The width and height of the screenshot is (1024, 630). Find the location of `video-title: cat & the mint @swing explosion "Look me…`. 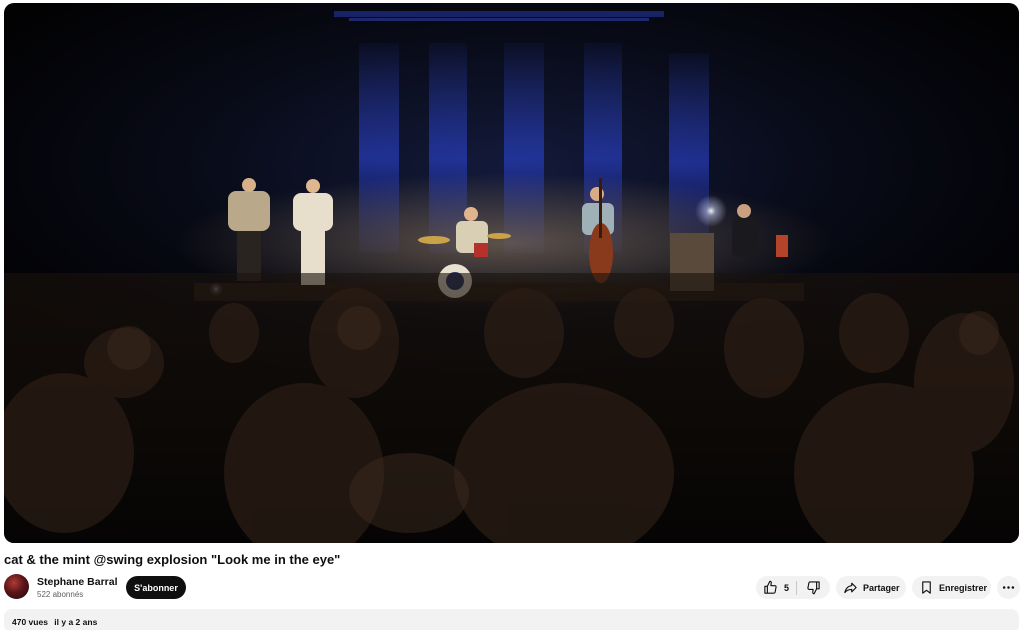

video-title: cat & the mint @swing explosion "Look me… is located at coordinates (172, 559).